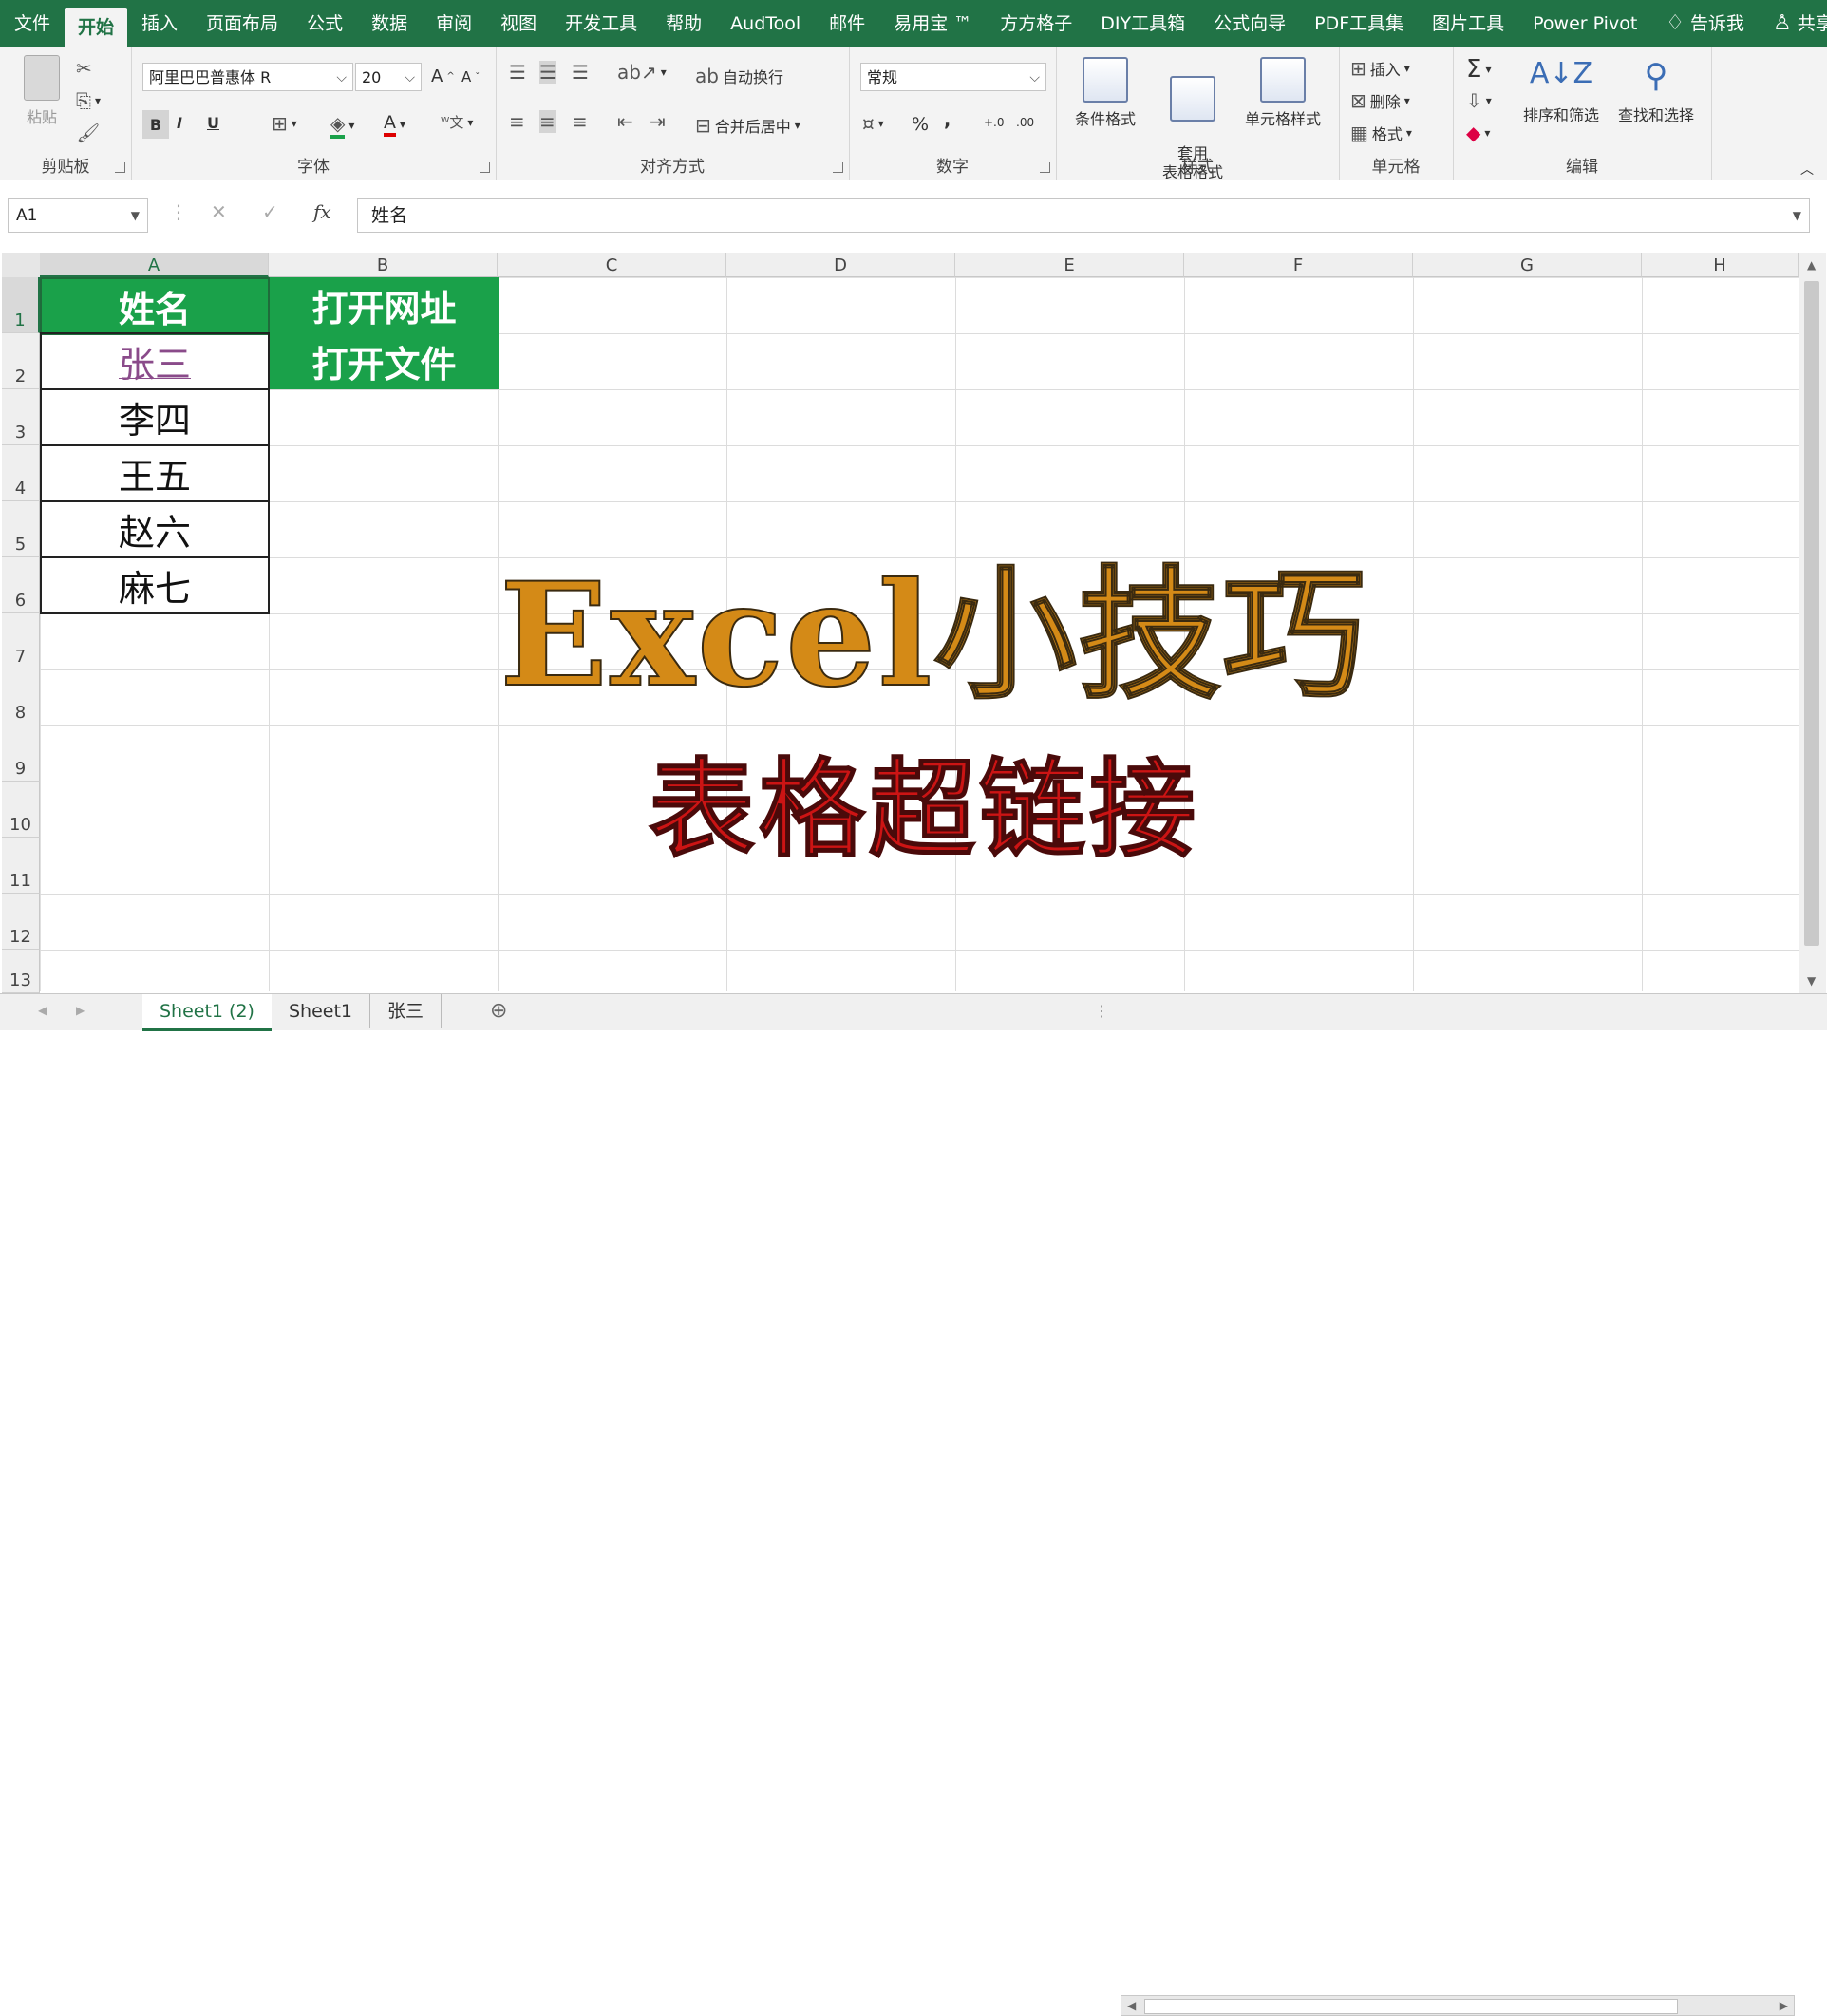  I want to click on row-header-6: 6, so click(21, 585).